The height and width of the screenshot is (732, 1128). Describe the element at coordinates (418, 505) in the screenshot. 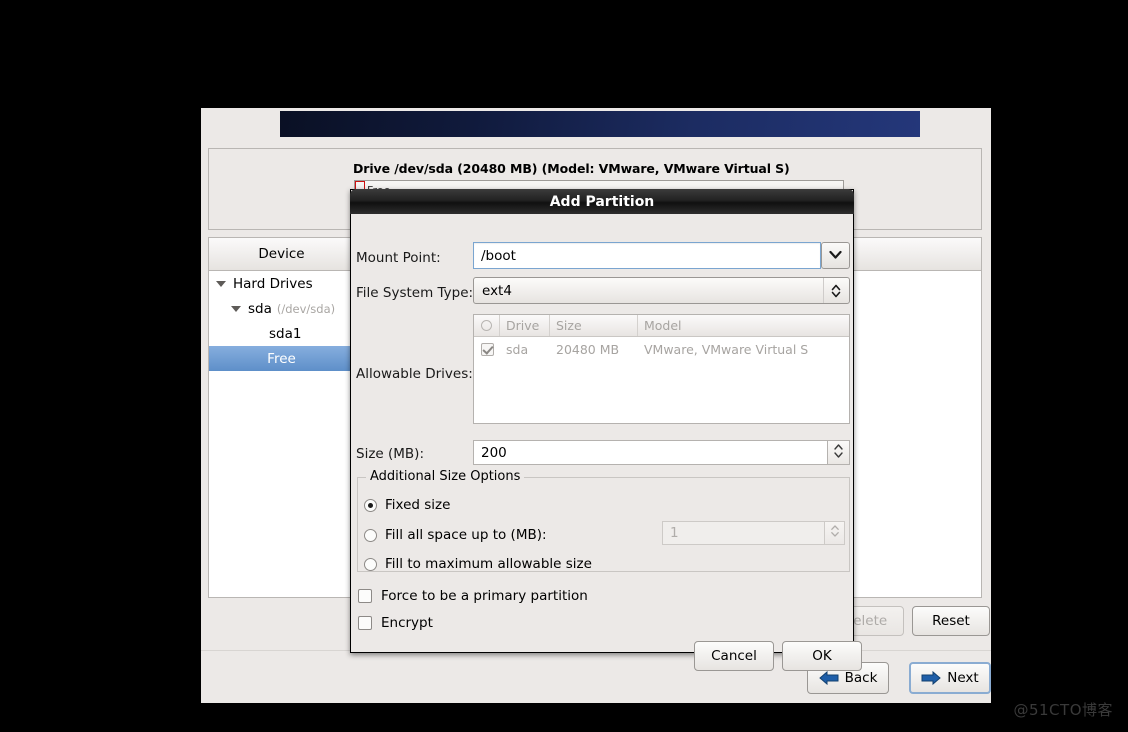

I see `radio-fixed-size-label: Fixed size` at that location.